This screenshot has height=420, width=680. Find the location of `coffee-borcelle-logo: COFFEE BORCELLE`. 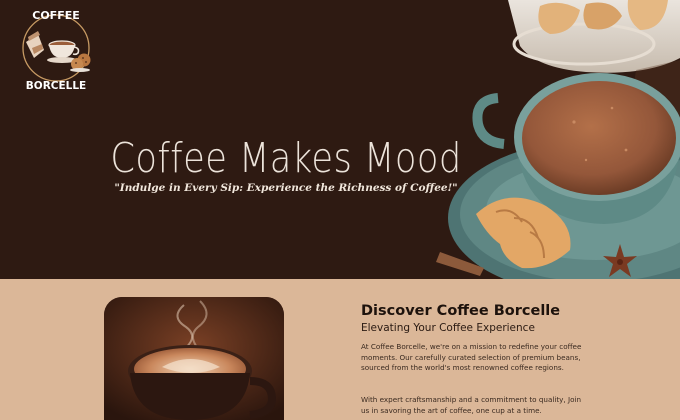

coffee-borcelle-logo: COFFEE BORCELLE is located at coordinates (56, 50).